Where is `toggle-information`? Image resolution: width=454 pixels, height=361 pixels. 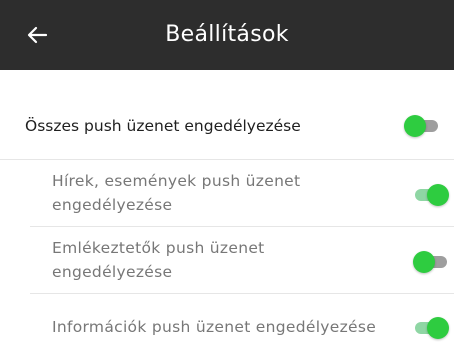
toggle-information is located at coordinates (431, 328).